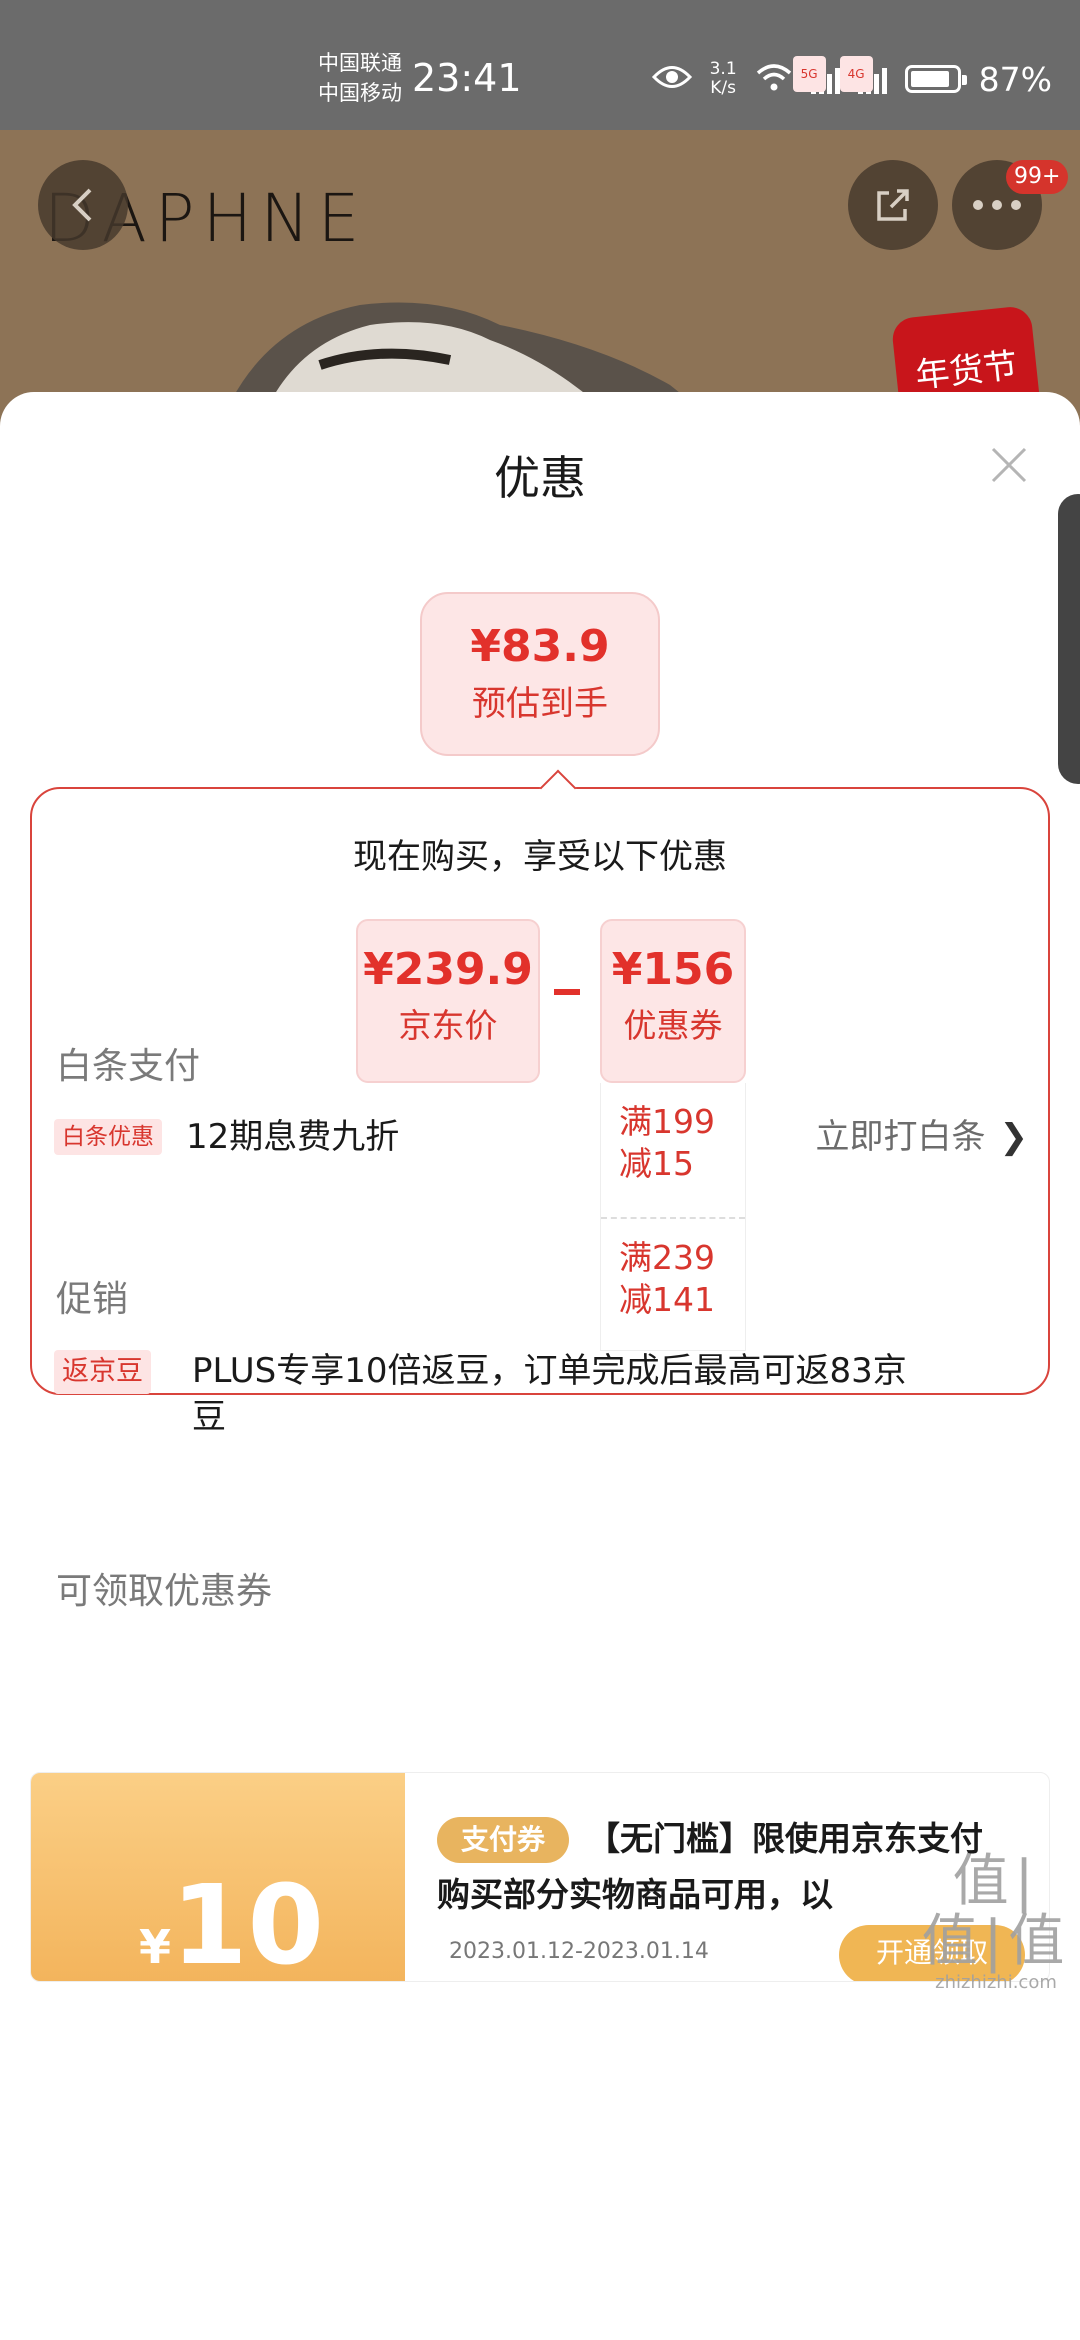  I want to click on net-speed-unit: K/s, so click(723, 88).